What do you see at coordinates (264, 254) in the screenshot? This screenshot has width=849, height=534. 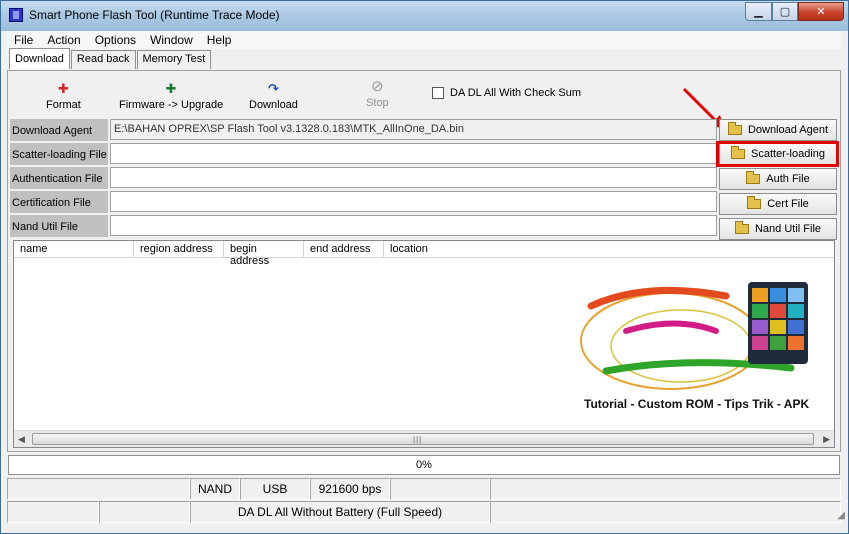 I see `column-header-begin-address: begin address` at bounding box center [264, 254].